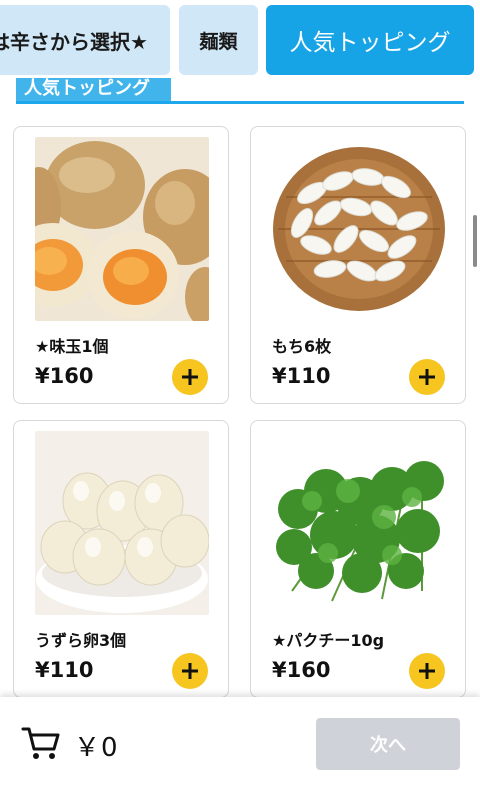 This screenshot has width=480, height=800. What do you see at coordinates (359, 523) in the screenshot?
I see `product-image-coriander` at bounding box center [359, 523].